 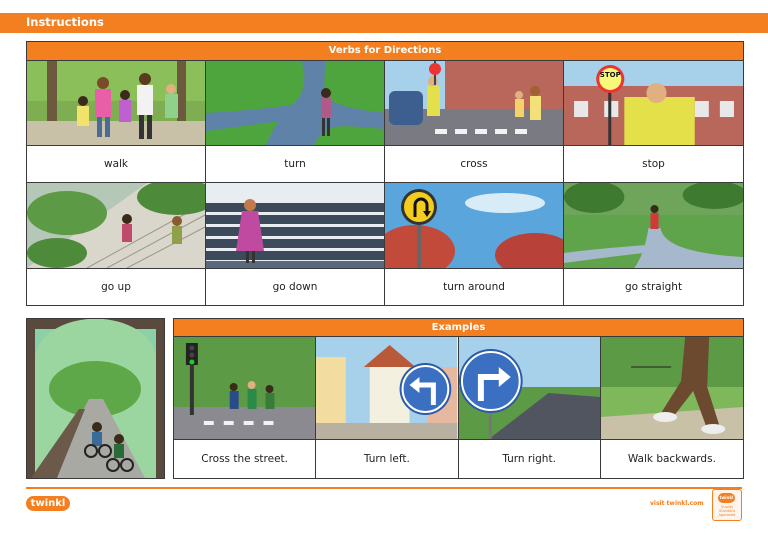 I want to click on verb-label: turn, so click(x=295, y=163).